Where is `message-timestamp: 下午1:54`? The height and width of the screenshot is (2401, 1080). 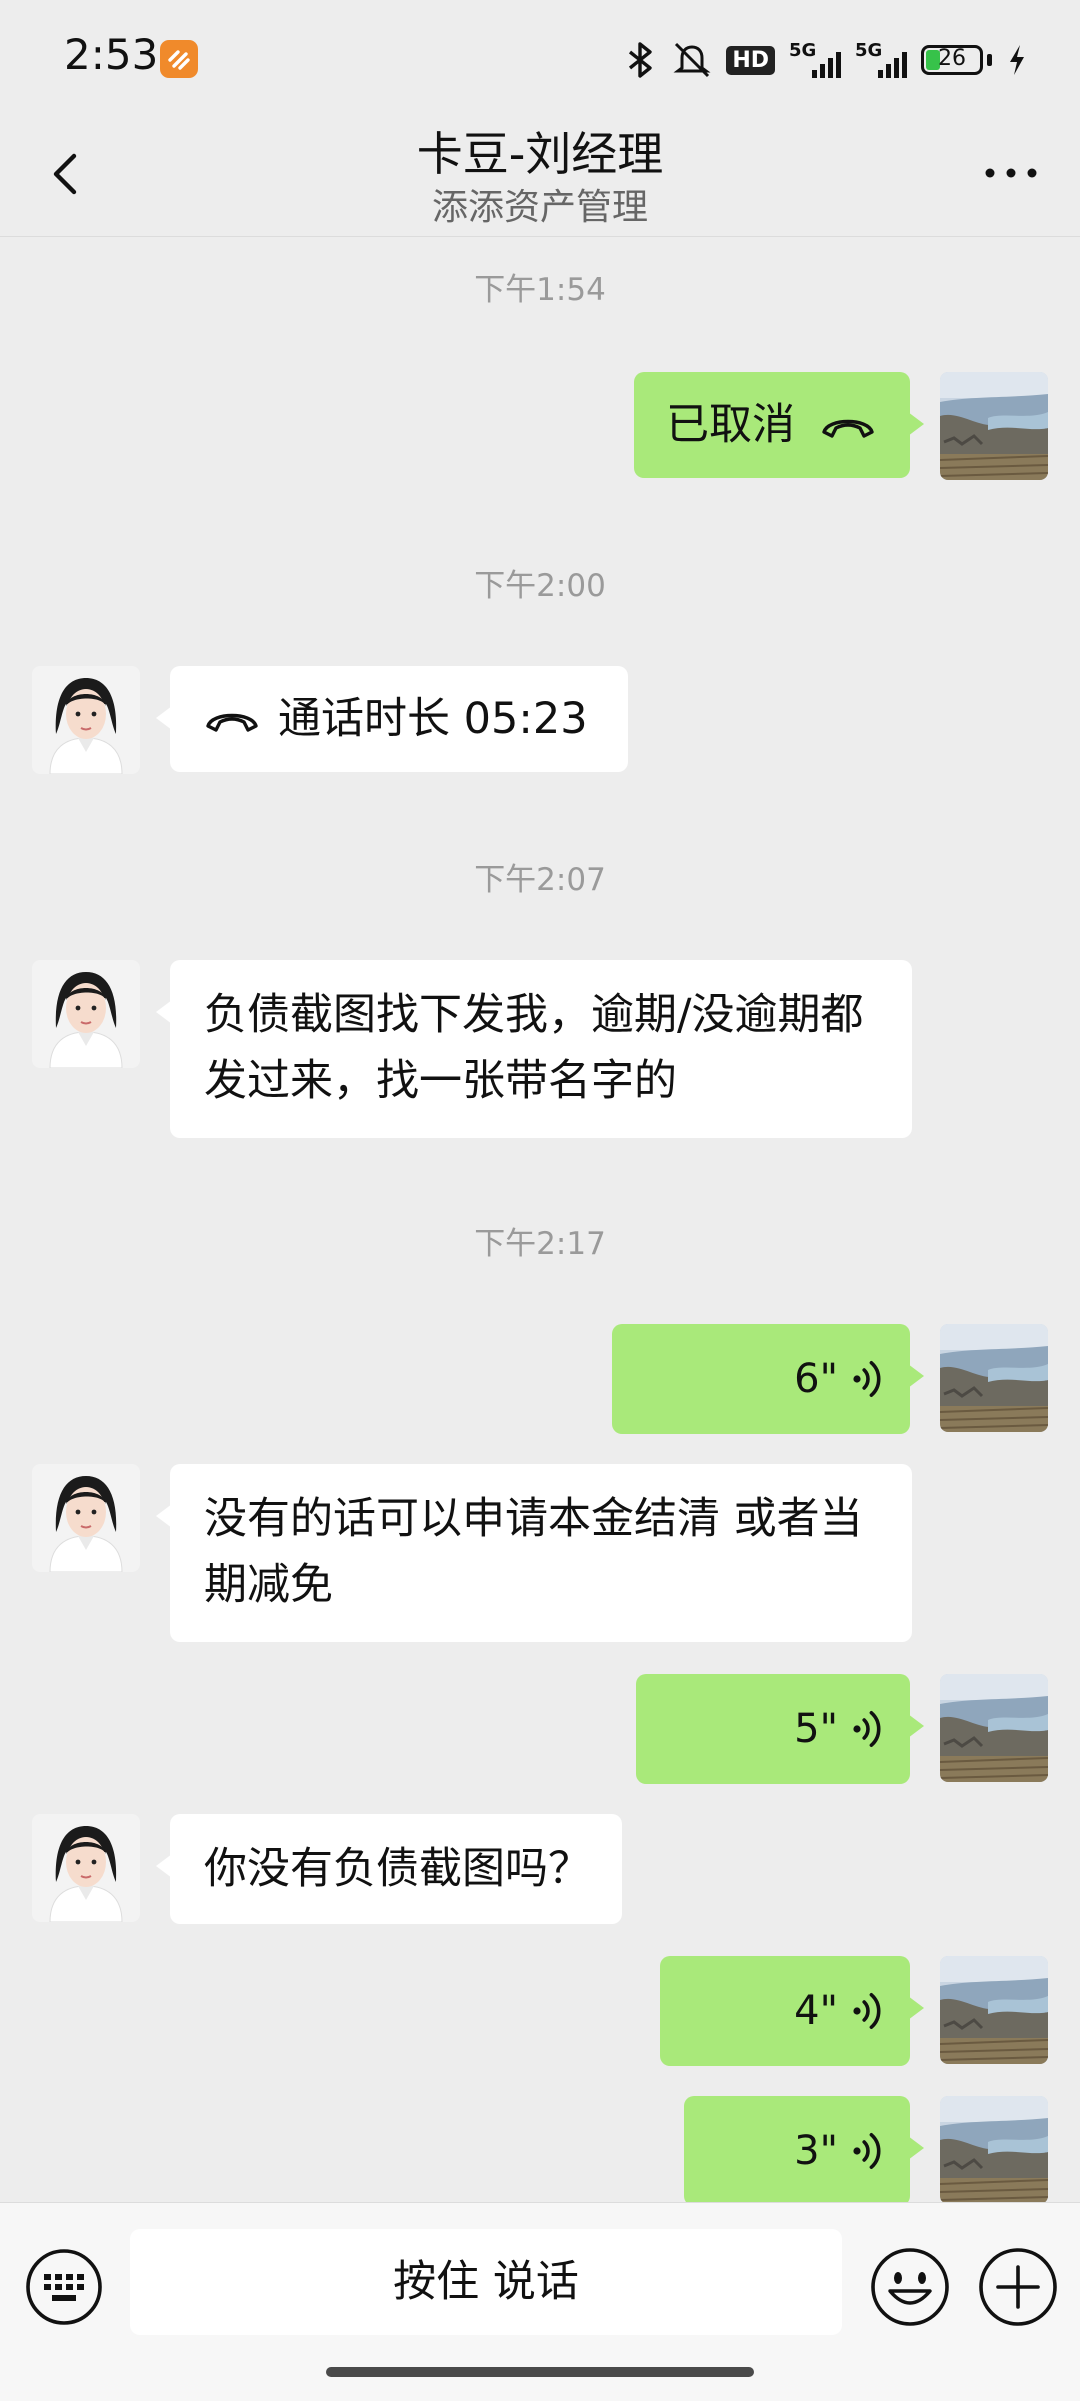
message-timestamp: 下午1:54 is located at coordinates (540, 290).